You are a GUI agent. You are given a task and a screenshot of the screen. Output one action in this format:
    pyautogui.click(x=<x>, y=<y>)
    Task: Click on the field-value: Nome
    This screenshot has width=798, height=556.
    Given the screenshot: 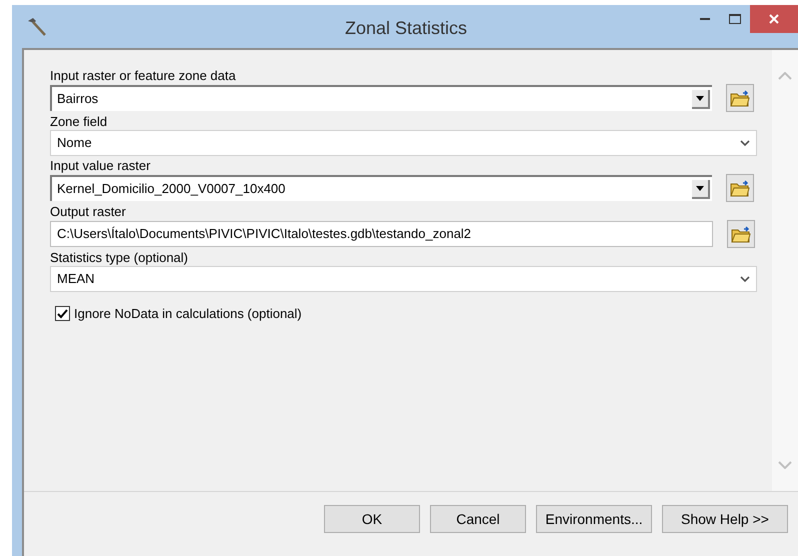 What is the action you would take?
    pyautogui.click(x=75, y=143)
    